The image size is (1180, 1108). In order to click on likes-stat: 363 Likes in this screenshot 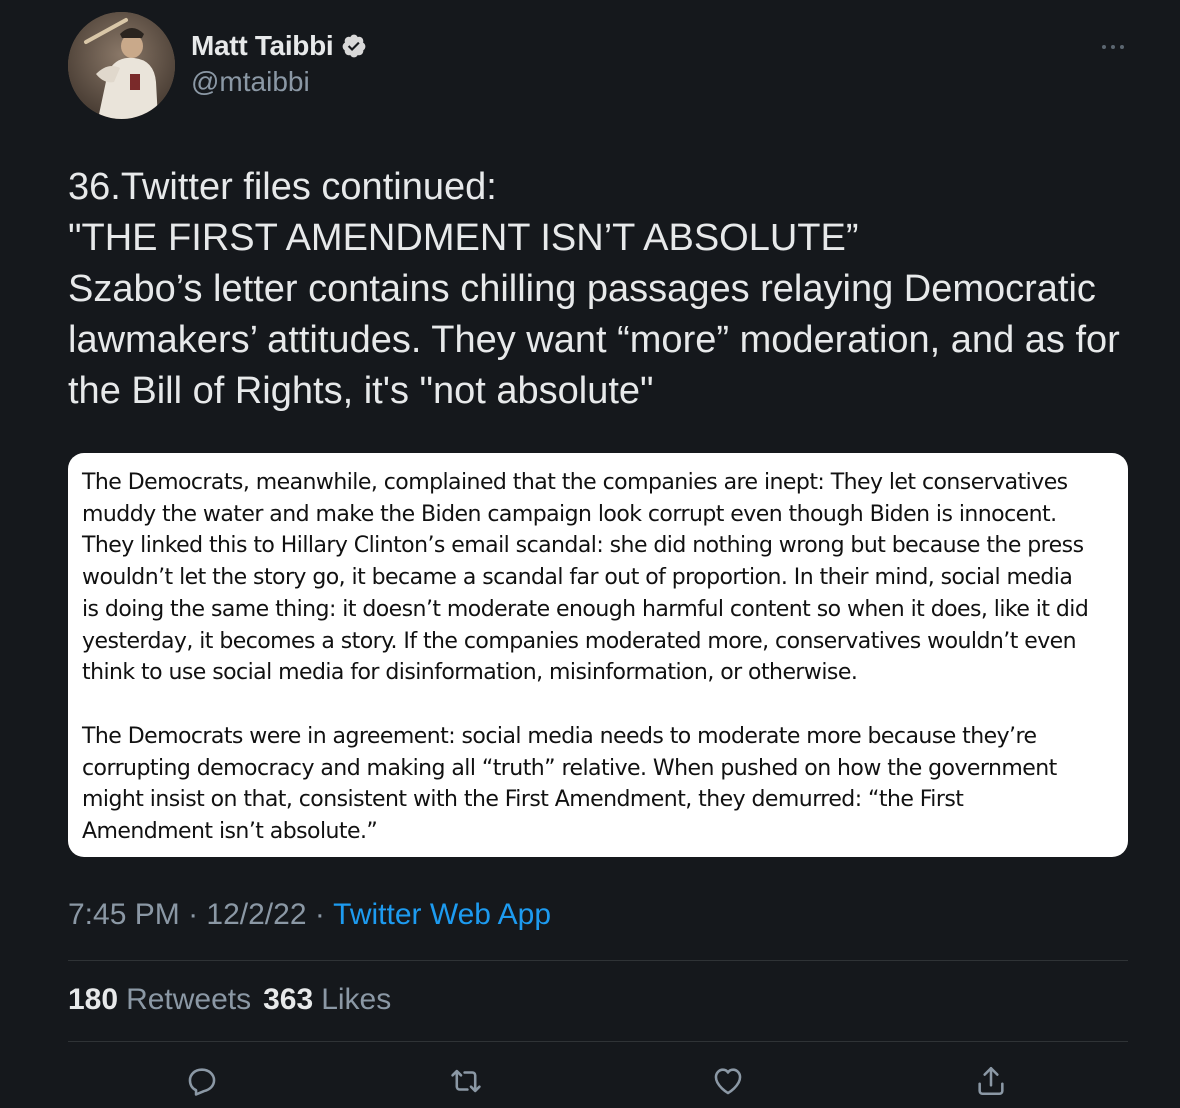, I will do `click(327, 1000)`.